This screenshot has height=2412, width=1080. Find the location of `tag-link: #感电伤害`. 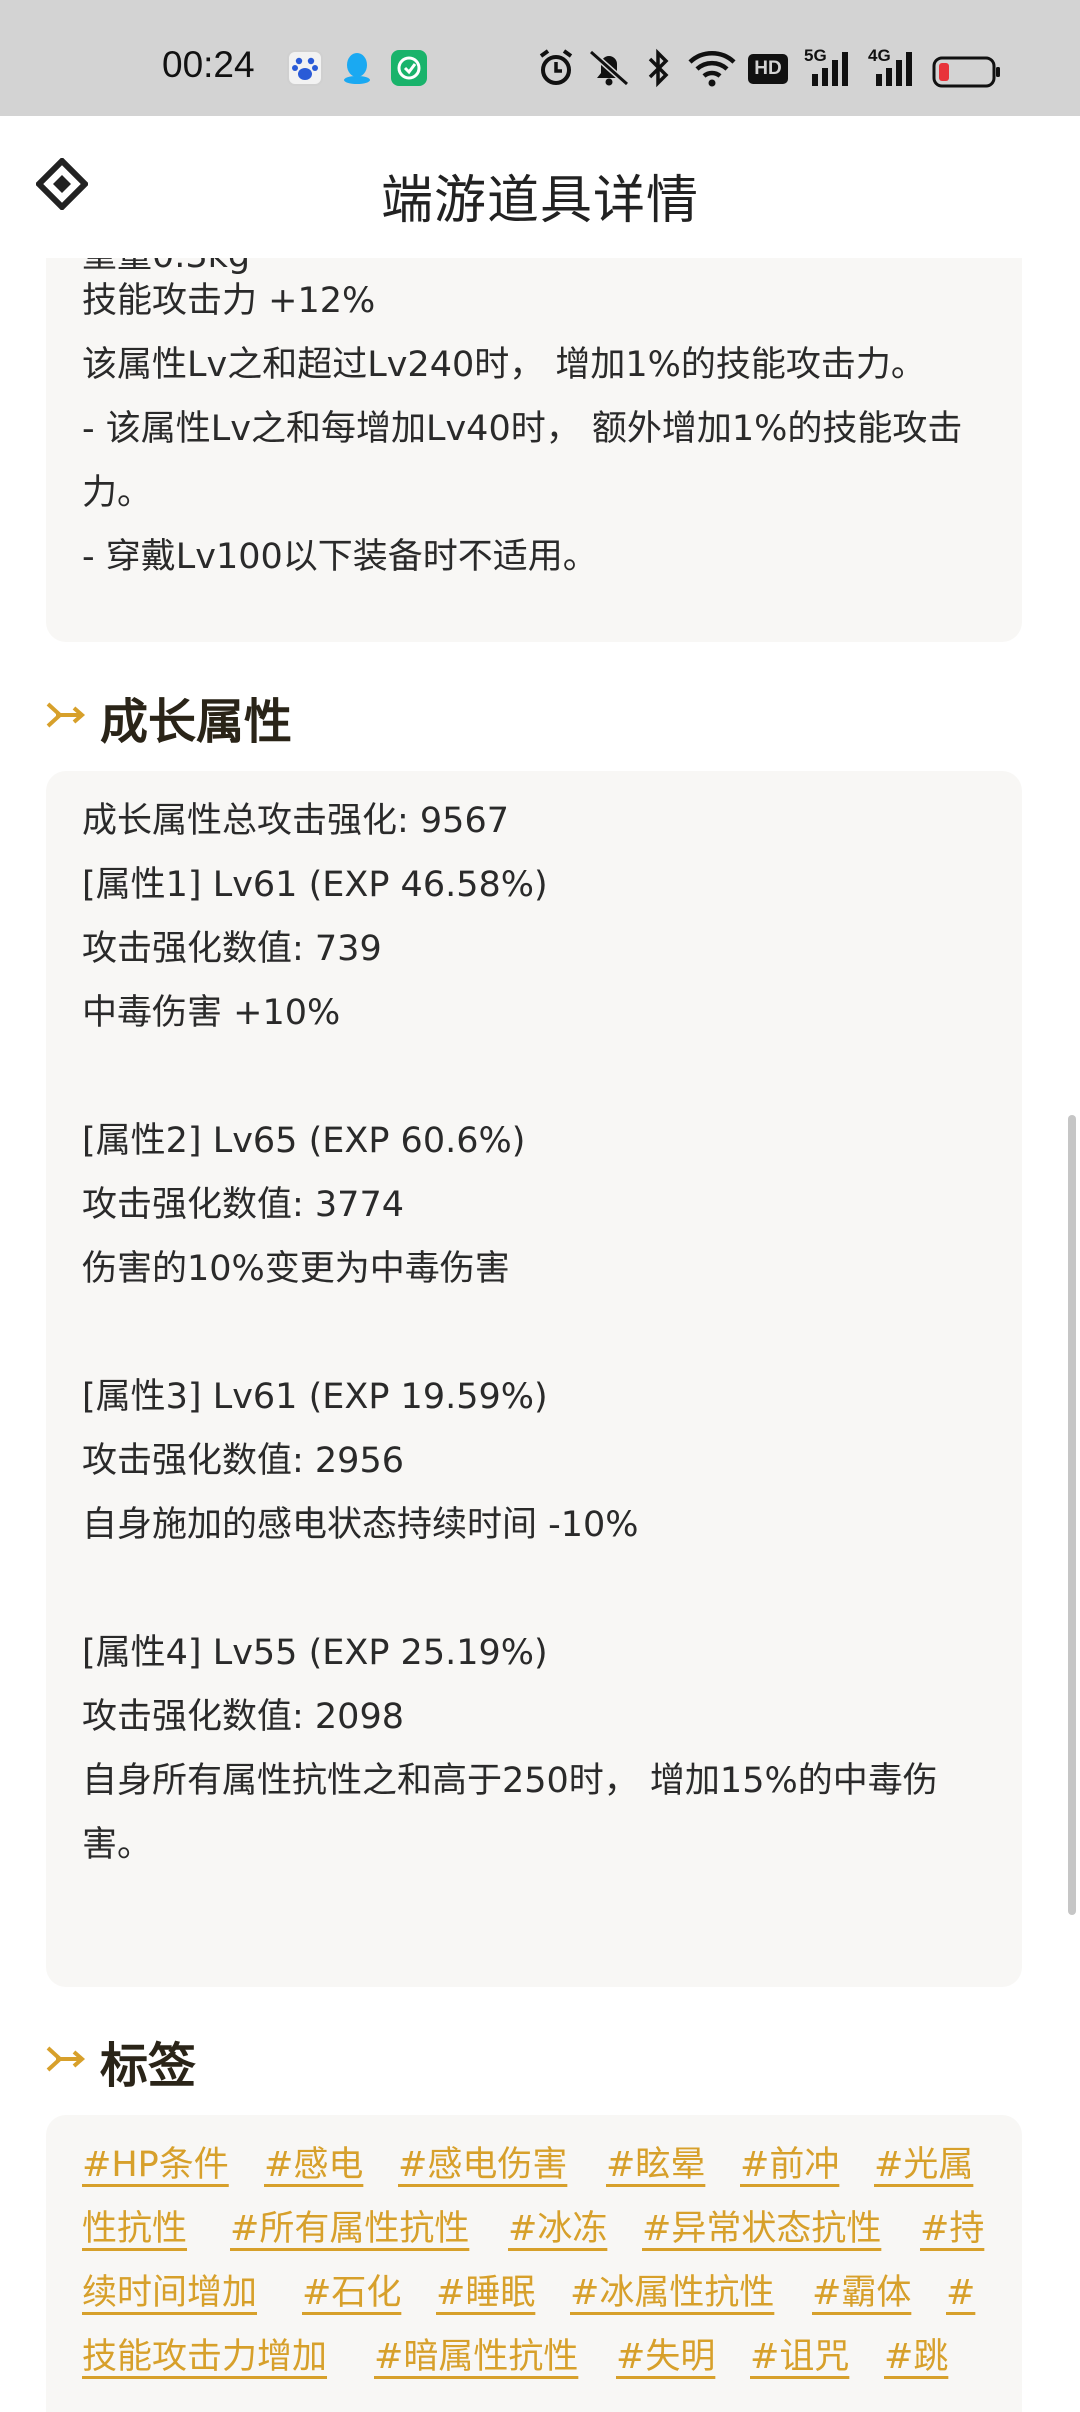

tag-link: #感电伤害 is located at coordinates (482, 2165).